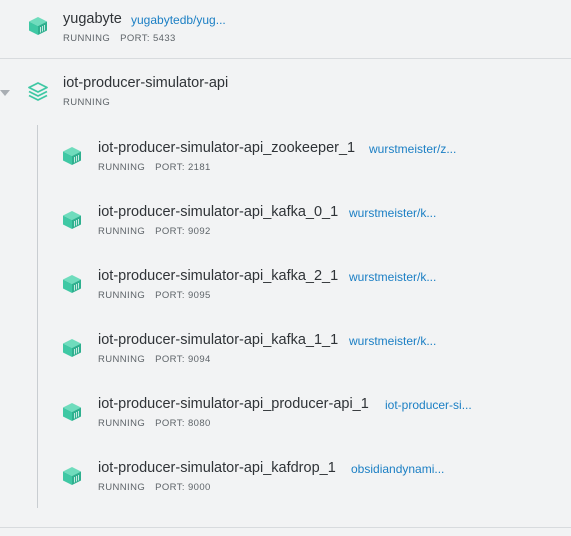 The width and height of the screenshot is (571, 536). Describe the element at coordinates (183, 231) in the screenshot. I see `port-label: PORT: 9092` at that location.